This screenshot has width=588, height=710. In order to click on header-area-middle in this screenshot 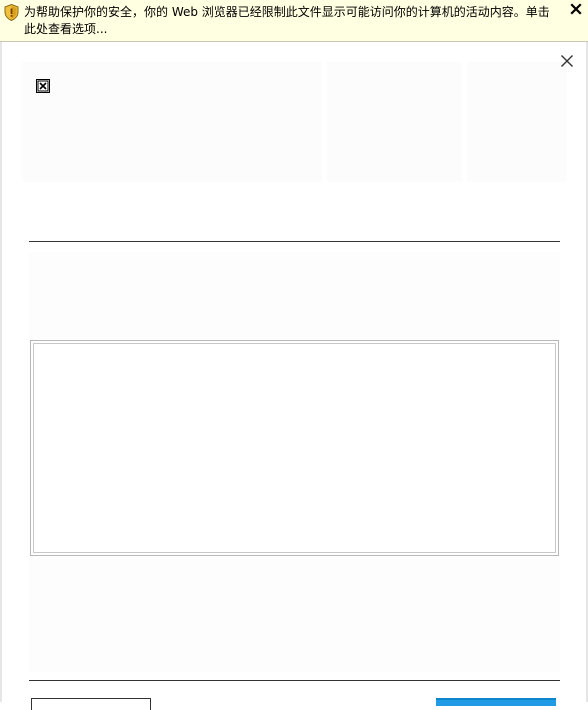, I will do `click(394, 122)`.